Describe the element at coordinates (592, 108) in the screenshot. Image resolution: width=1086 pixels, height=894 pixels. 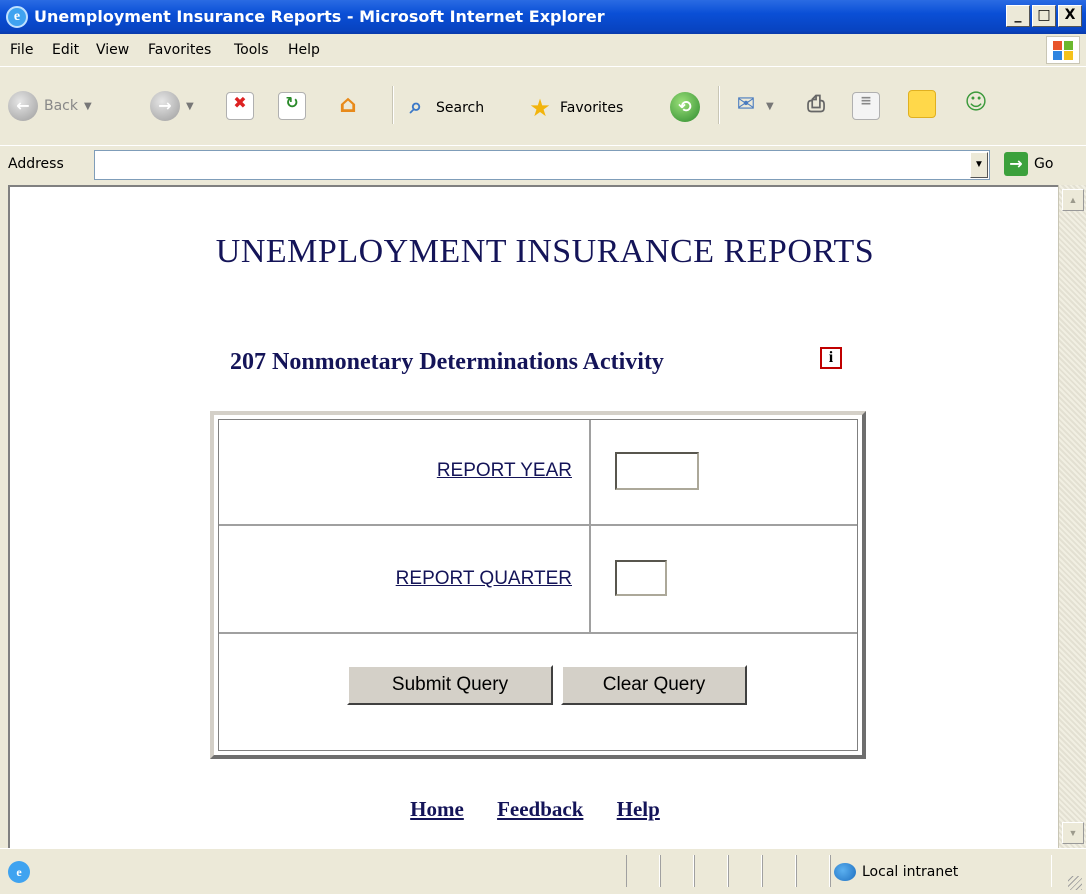
I see `favorites-label: Favorites` at that location.